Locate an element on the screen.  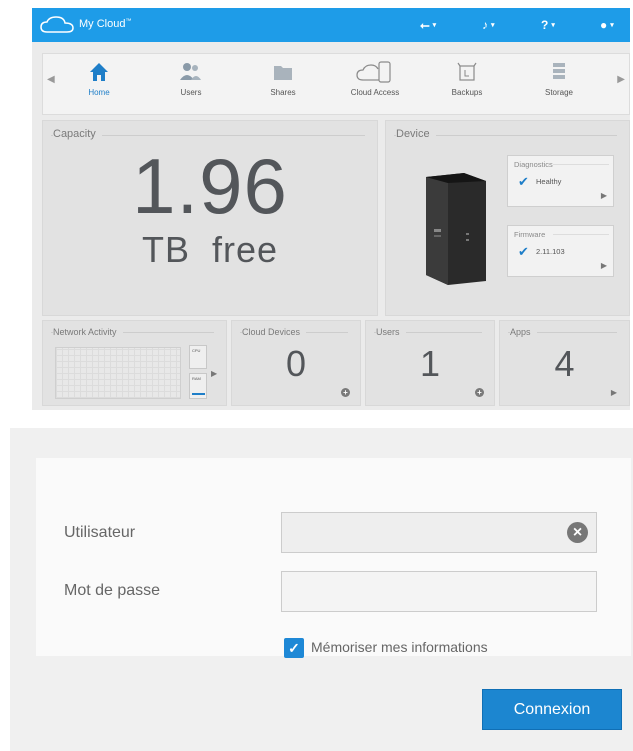
network-activity-title: Network Activity is located at coordinates (88, 332).